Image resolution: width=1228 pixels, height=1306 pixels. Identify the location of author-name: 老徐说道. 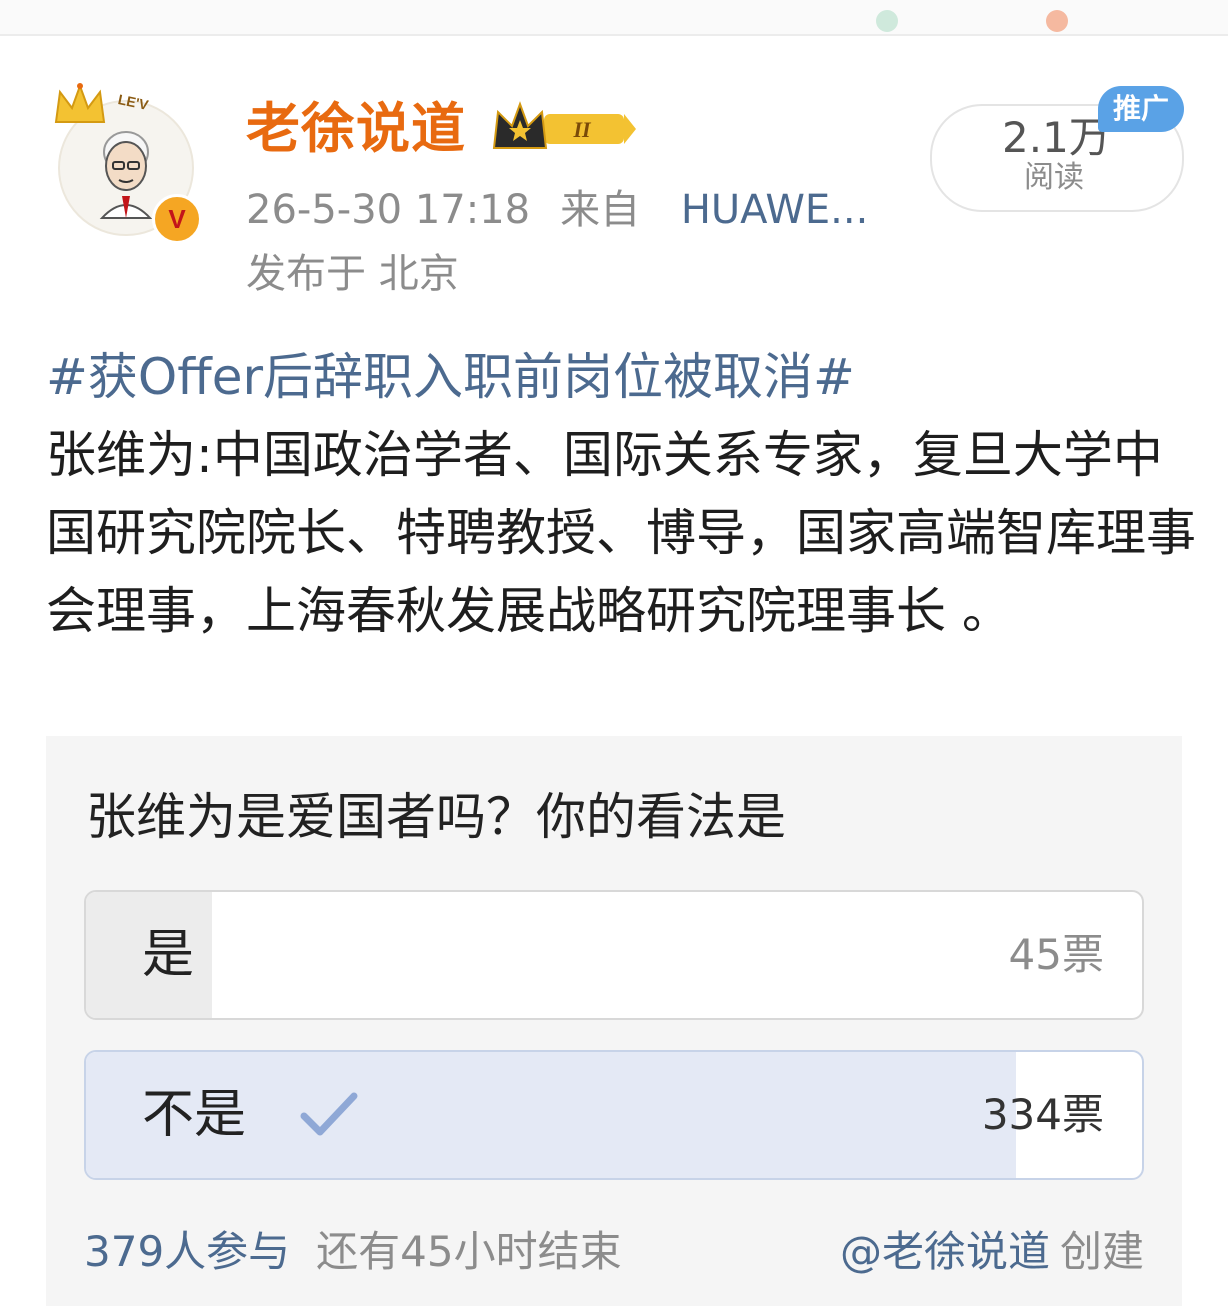
(356, 129).